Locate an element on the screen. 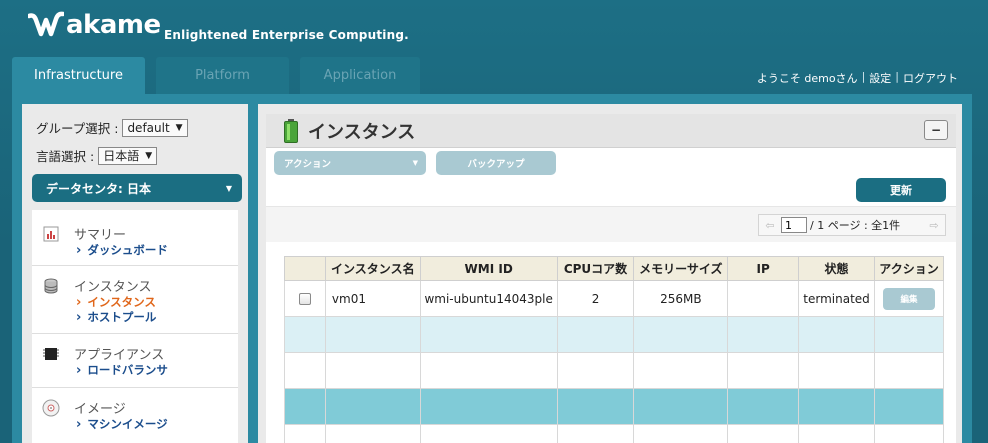 This screenshot has height=443, width=988. menu-group-instances: インスタンス インスタンス ホストプール is located at coordinates (135, 300).